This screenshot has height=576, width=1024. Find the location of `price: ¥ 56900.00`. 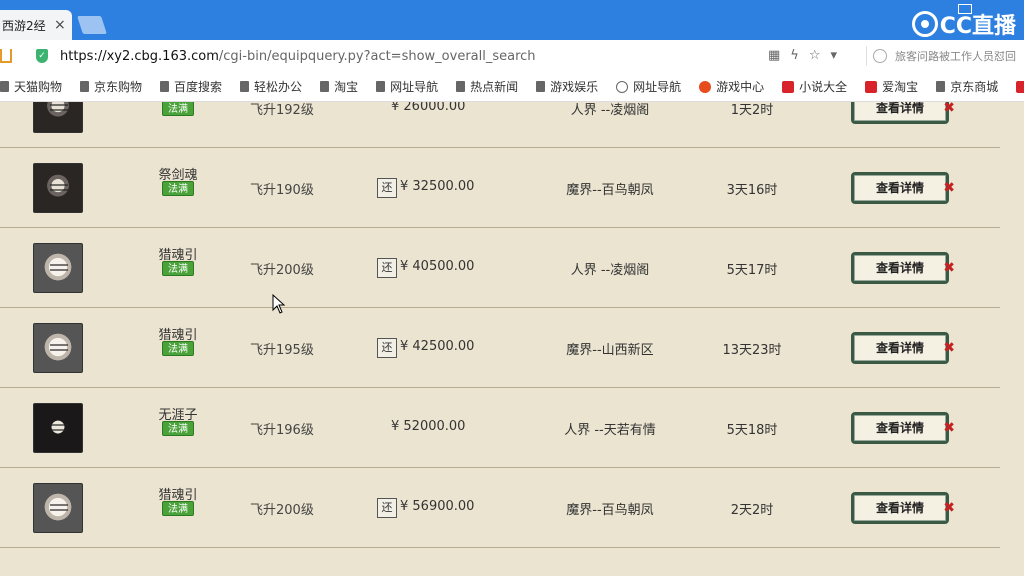

price: ¥ 56900.00 is located at coordinates (437, 506).